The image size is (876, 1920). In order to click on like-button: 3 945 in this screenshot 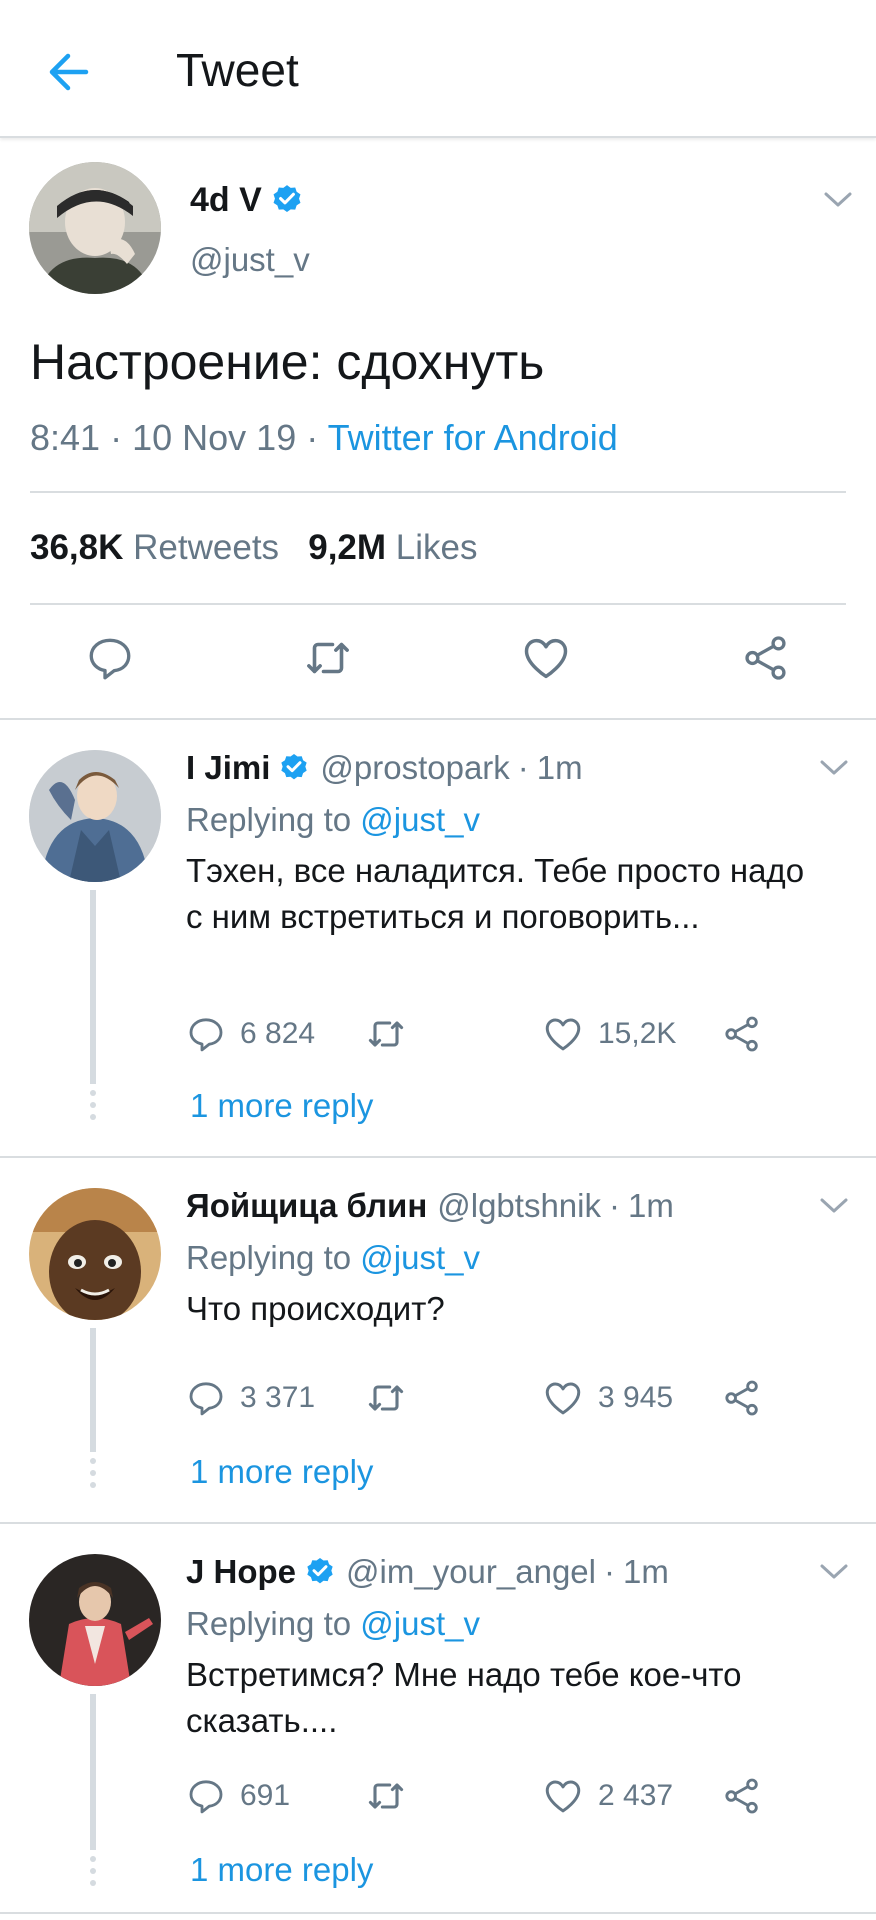, I will do `click(607, 1398)`.